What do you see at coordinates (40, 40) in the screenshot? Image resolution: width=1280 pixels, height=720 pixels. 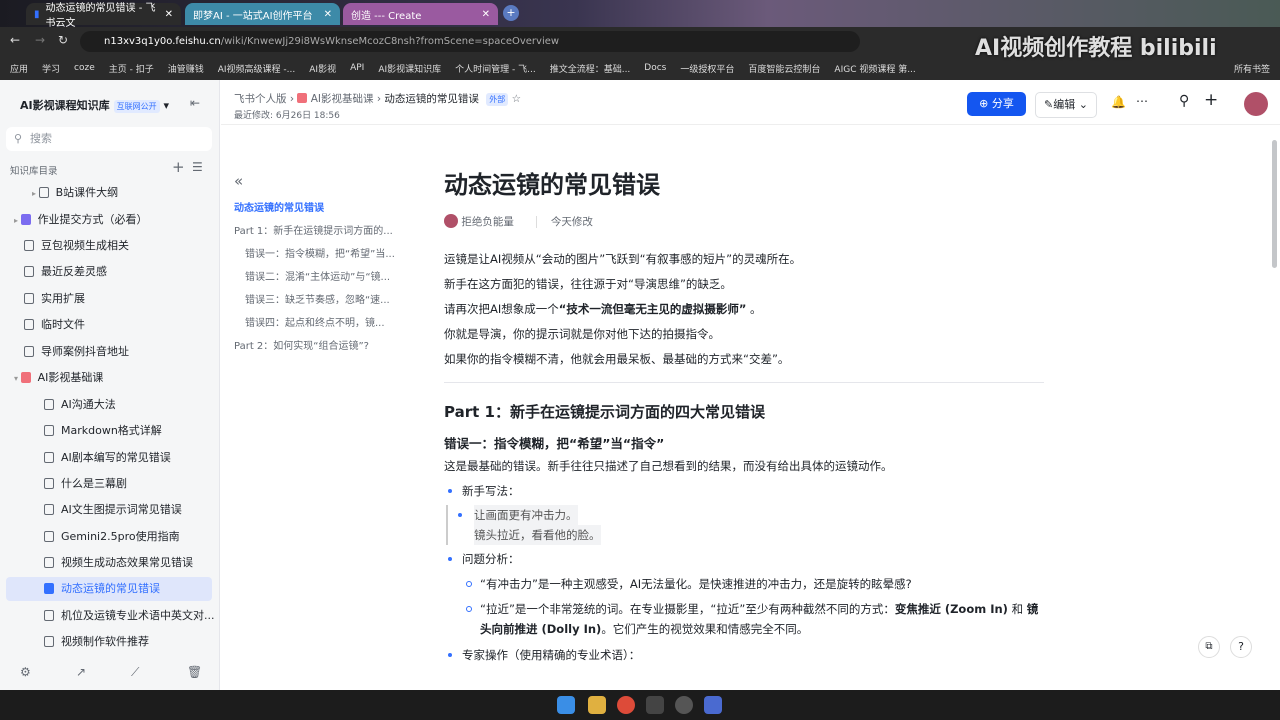 I see `forward-icon: →` at bounding box center [40, 40].